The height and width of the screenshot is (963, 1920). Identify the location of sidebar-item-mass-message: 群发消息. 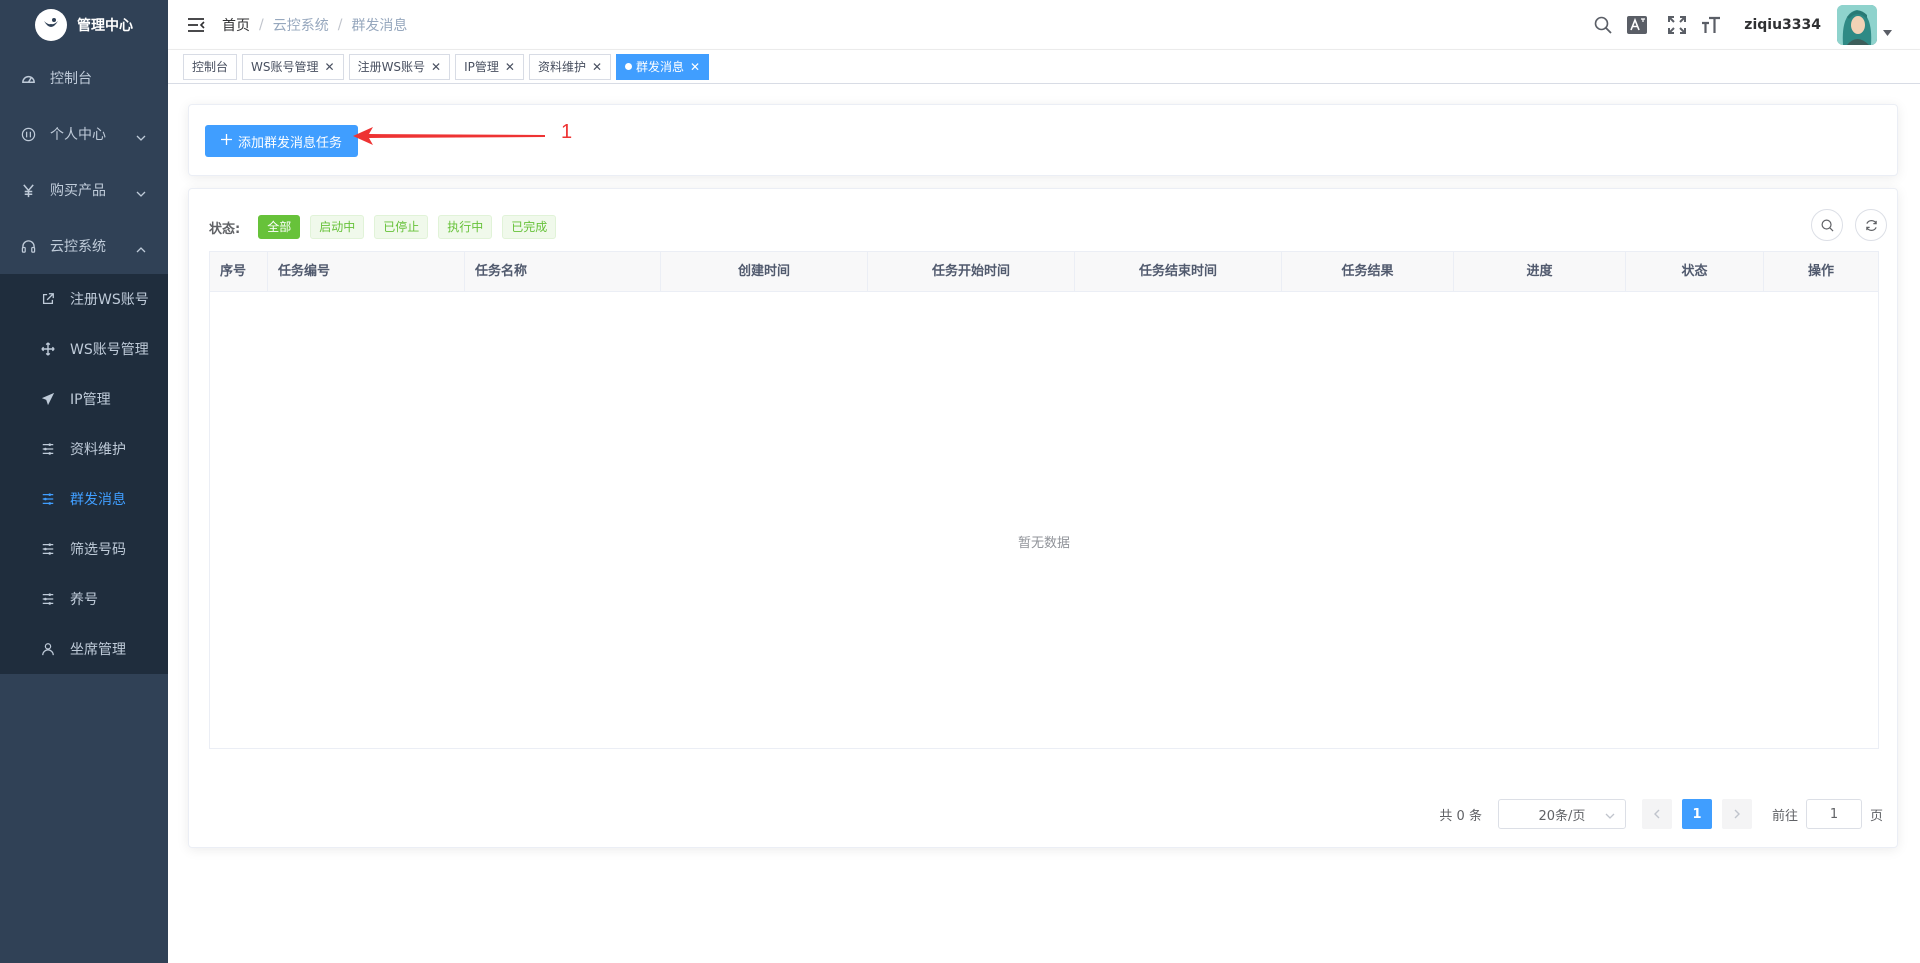
(84, 499).